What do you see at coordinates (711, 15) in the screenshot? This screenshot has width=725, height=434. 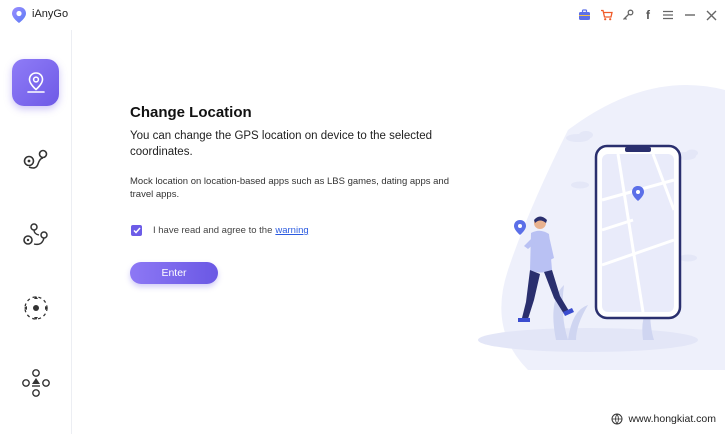 I see `close-icon` at bounding box center [711, 15].